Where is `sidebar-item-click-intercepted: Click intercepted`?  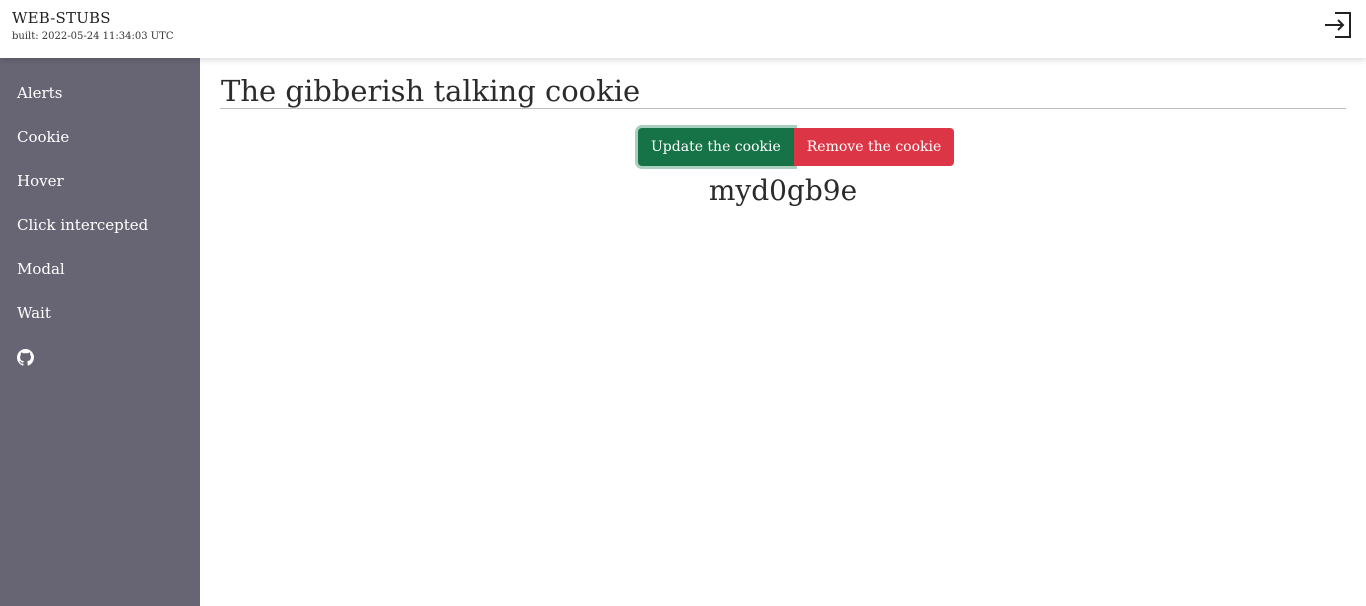
sidebar-item-click-intercepted: Click intercepted is located at coordinates (82, 225).